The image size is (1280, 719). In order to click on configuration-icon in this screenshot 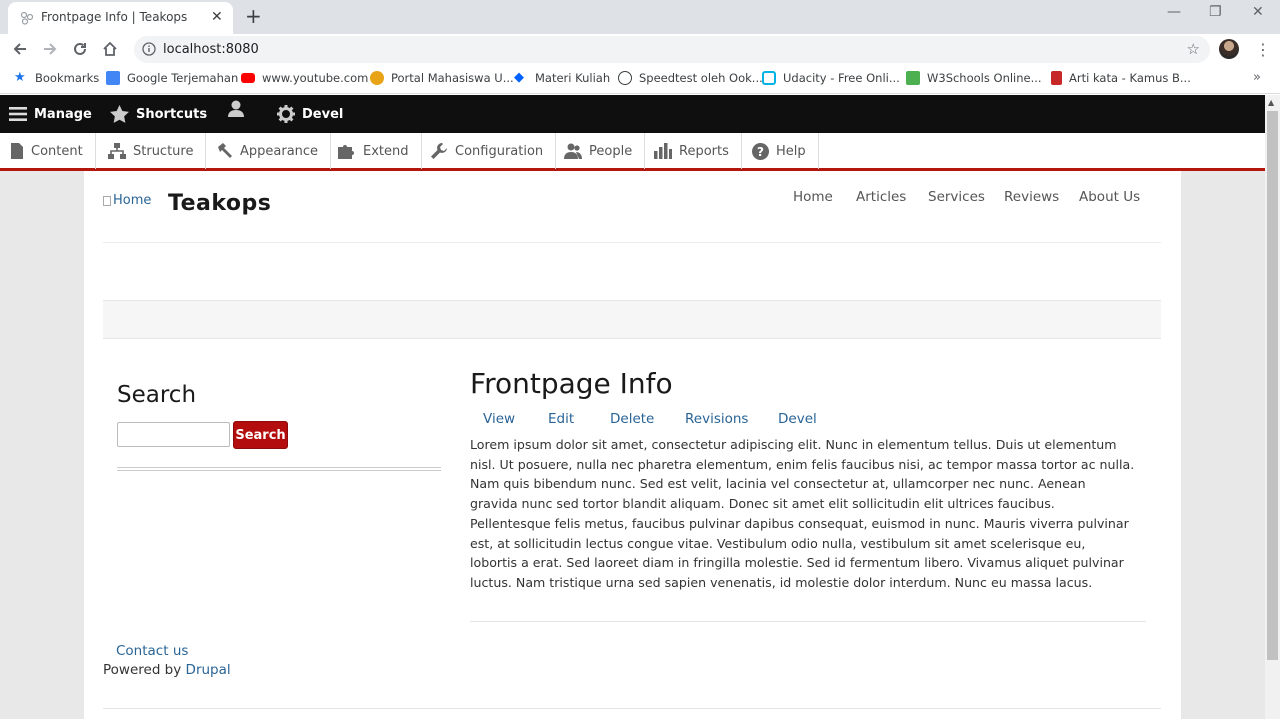, I will do `click(439, 151)`.